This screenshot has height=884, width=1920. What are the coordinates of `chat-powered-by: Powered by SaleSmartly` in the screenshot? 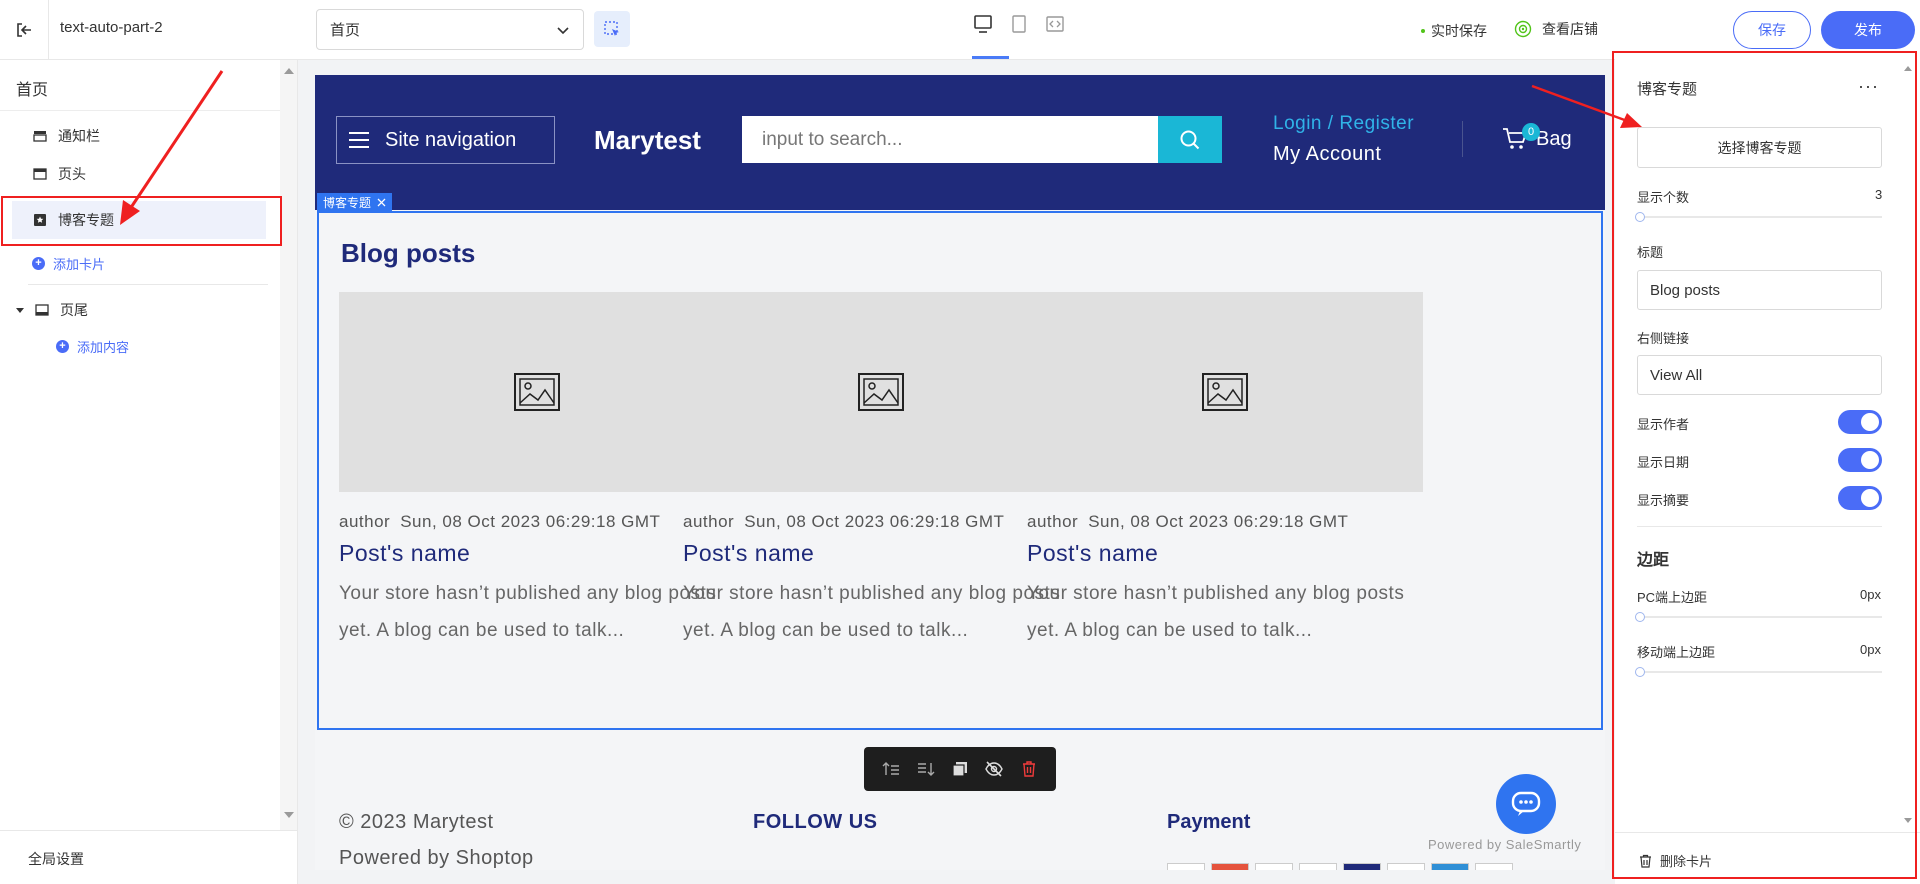 It's located at (1505, 844).